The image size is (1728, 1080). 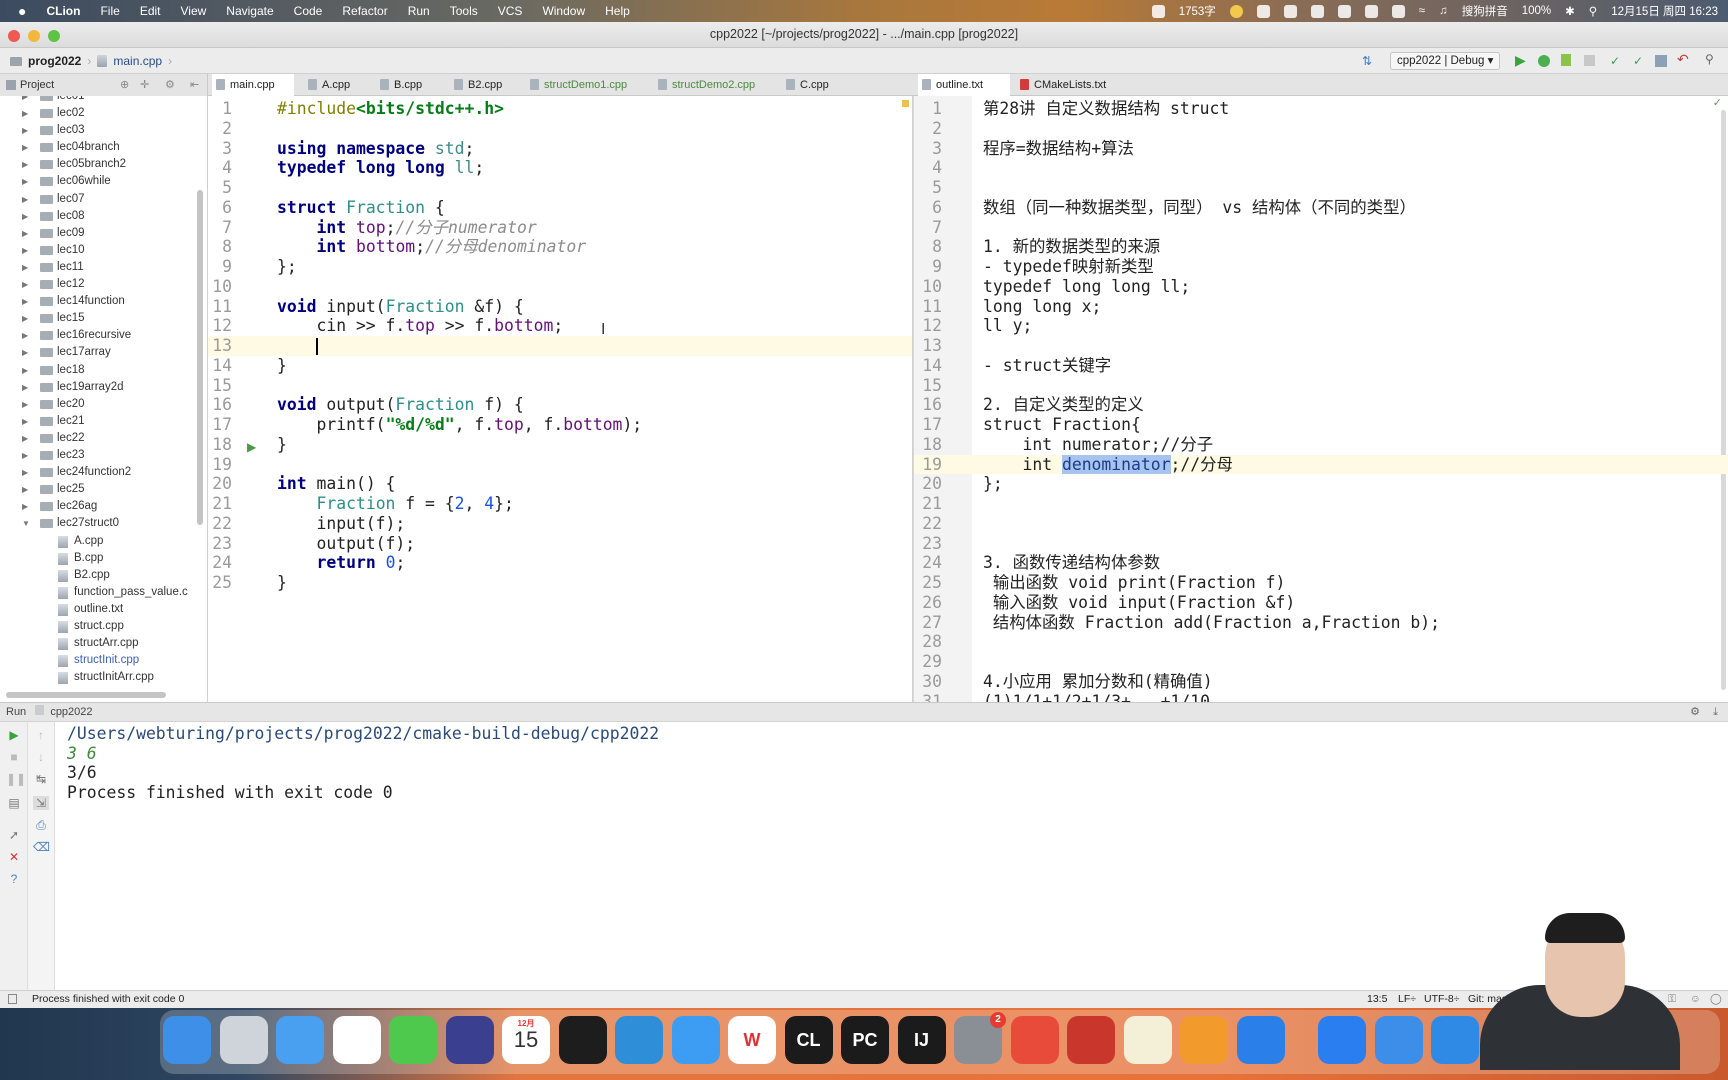 I want to click on tree-folder: ▶ lec19array2d, so click(x=103, y=387).